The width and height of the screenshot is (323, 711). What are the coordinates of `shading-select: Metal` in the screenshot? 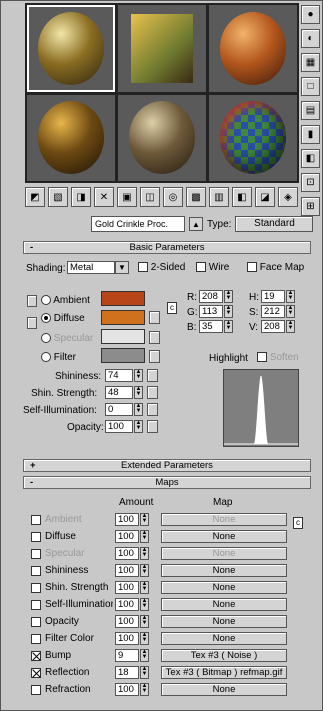 It's located at (91, 267).